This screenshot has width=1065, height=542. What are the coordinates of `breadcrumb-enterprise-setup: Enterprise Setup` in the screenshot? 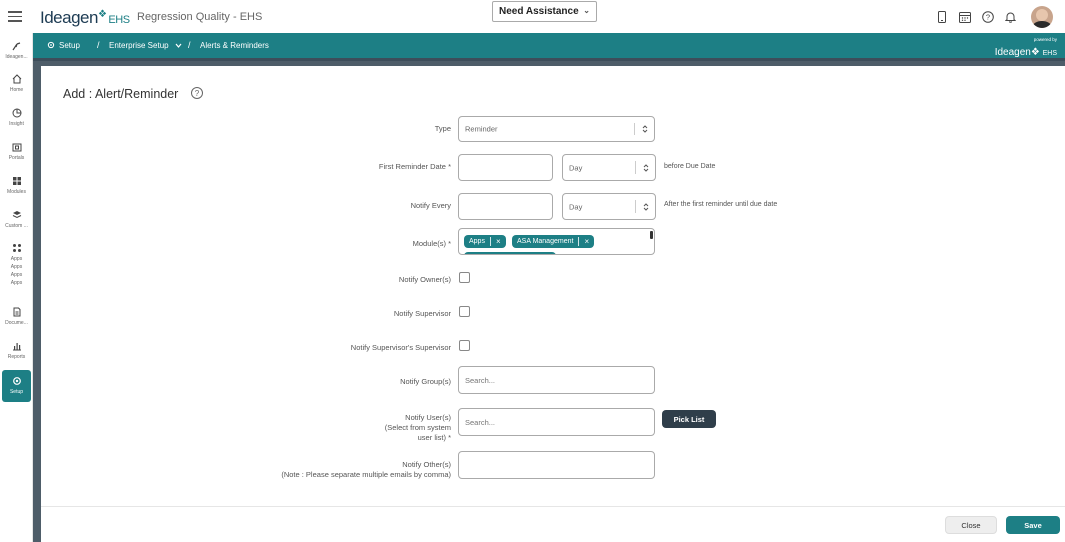 It's located at (145, 45).